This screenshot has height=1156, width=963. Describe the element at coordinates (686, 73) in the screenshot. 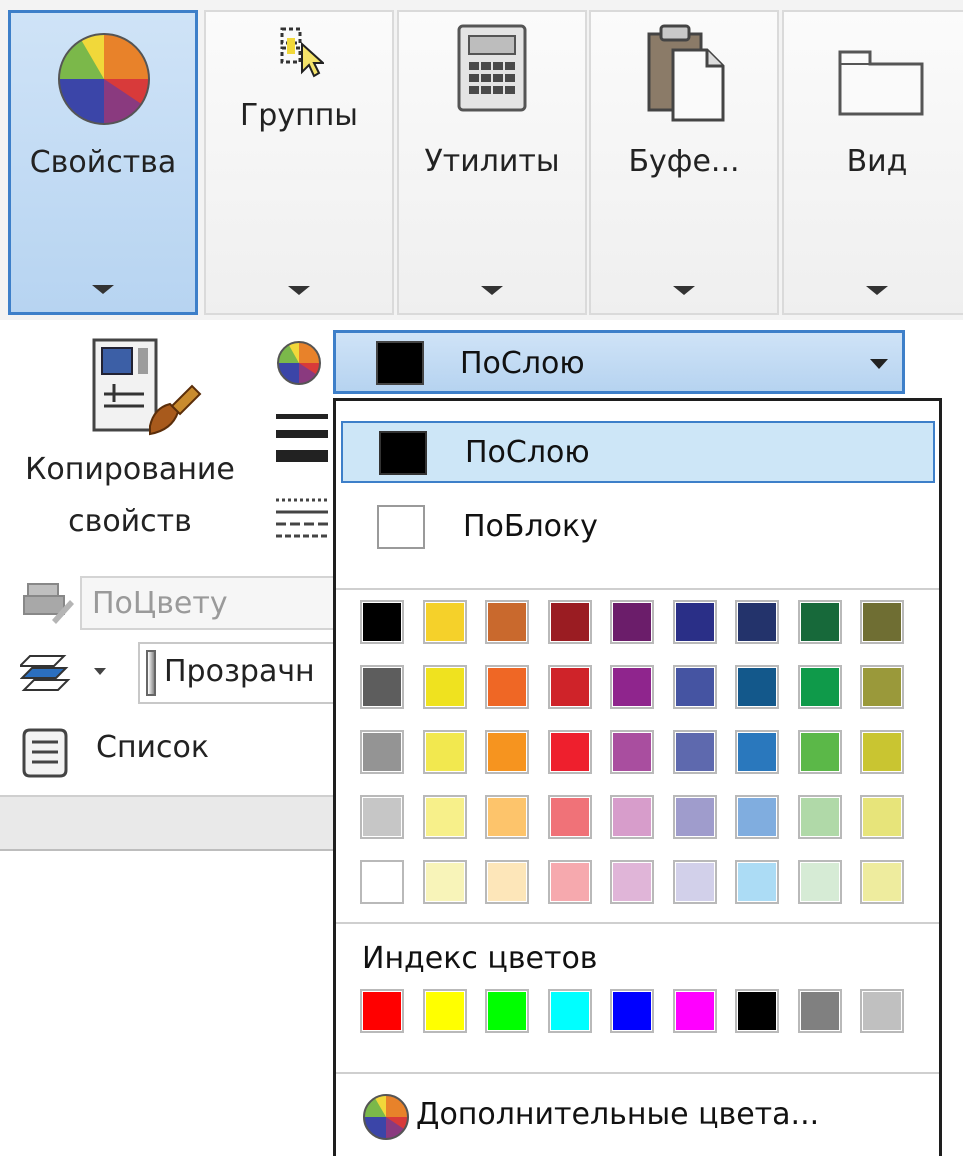

I see `clipboard-icon` at that location.